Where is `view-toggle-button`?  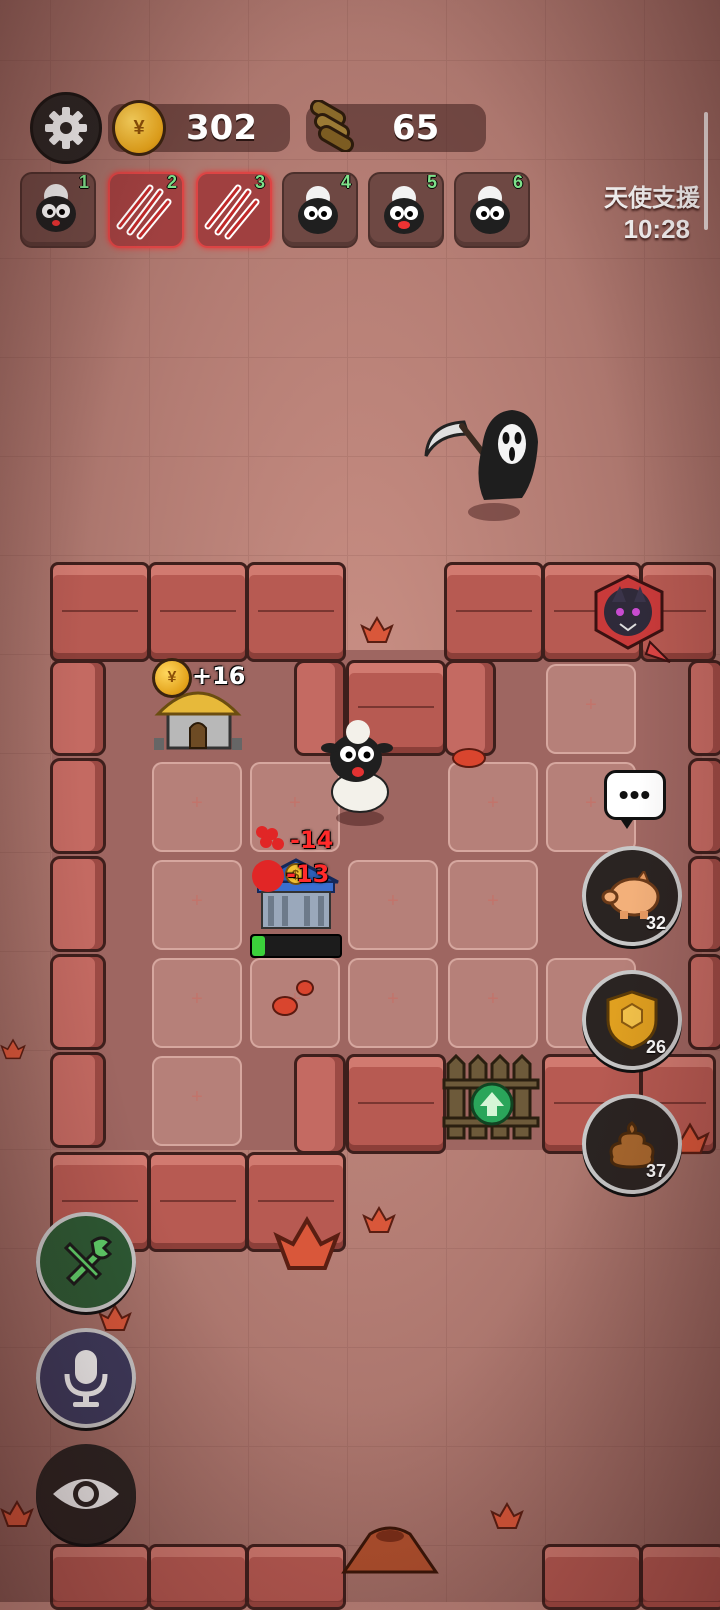 view-toggle-button is located at coordinates (86, 1494).